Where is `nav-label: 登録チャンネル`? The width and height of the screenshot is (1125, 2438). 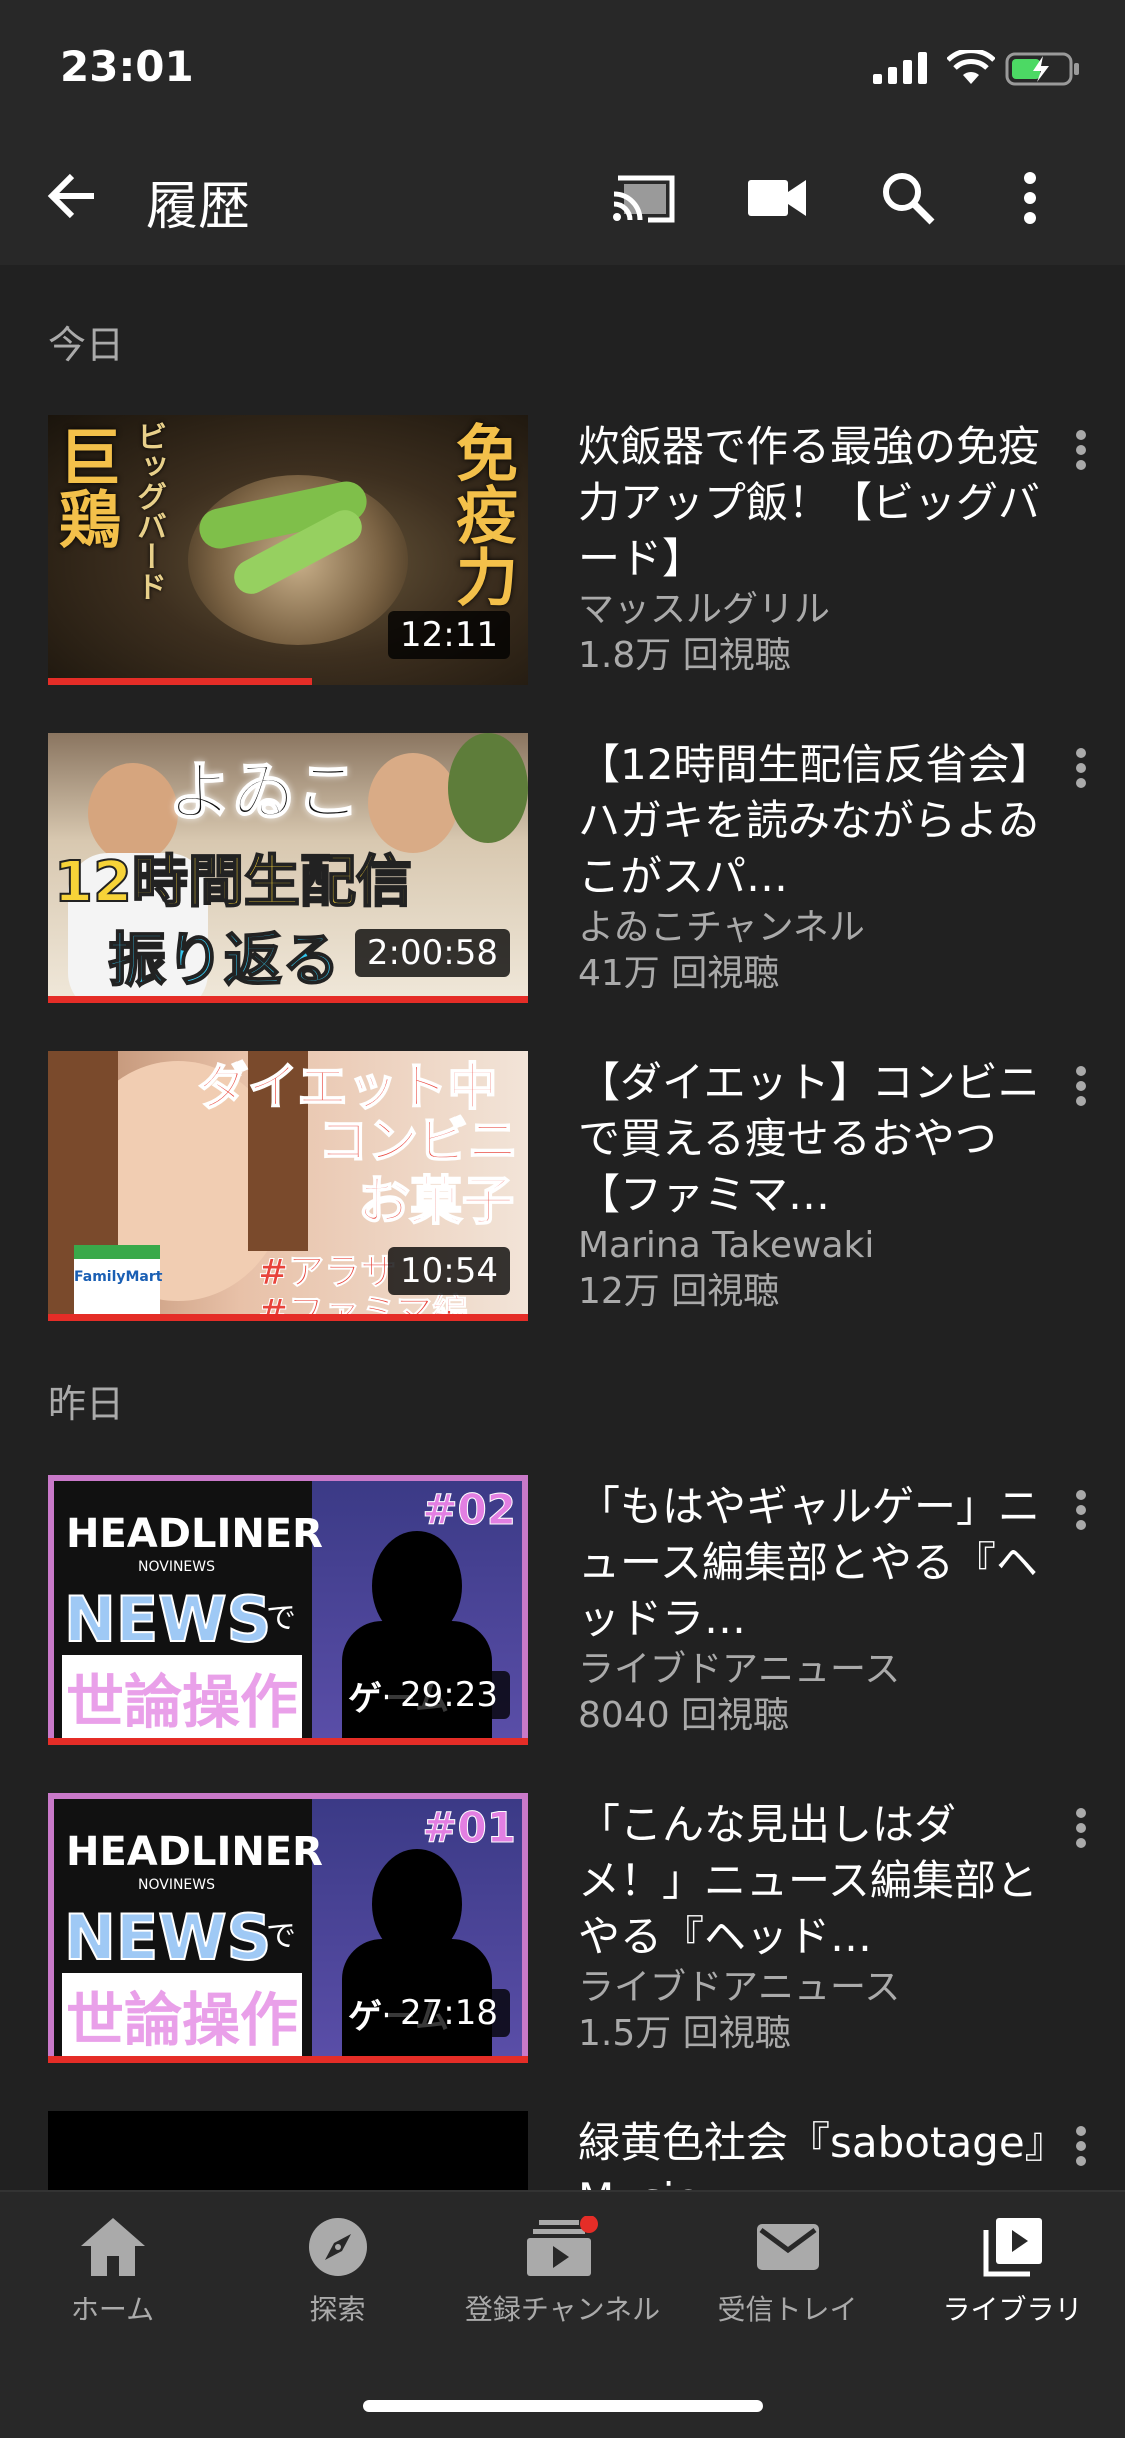
nav-label: 登録チャンネル is located at coordinates (562, 2309).